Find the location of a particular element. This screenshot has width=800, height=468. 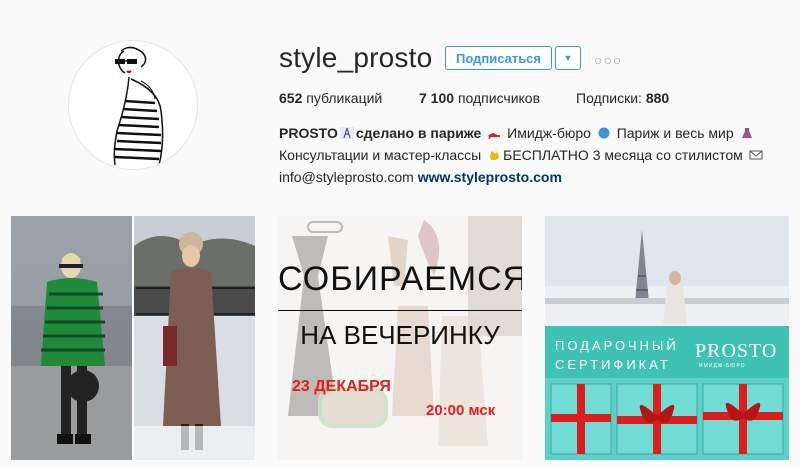

high-heel-icon is located at coordinates (494, 136).